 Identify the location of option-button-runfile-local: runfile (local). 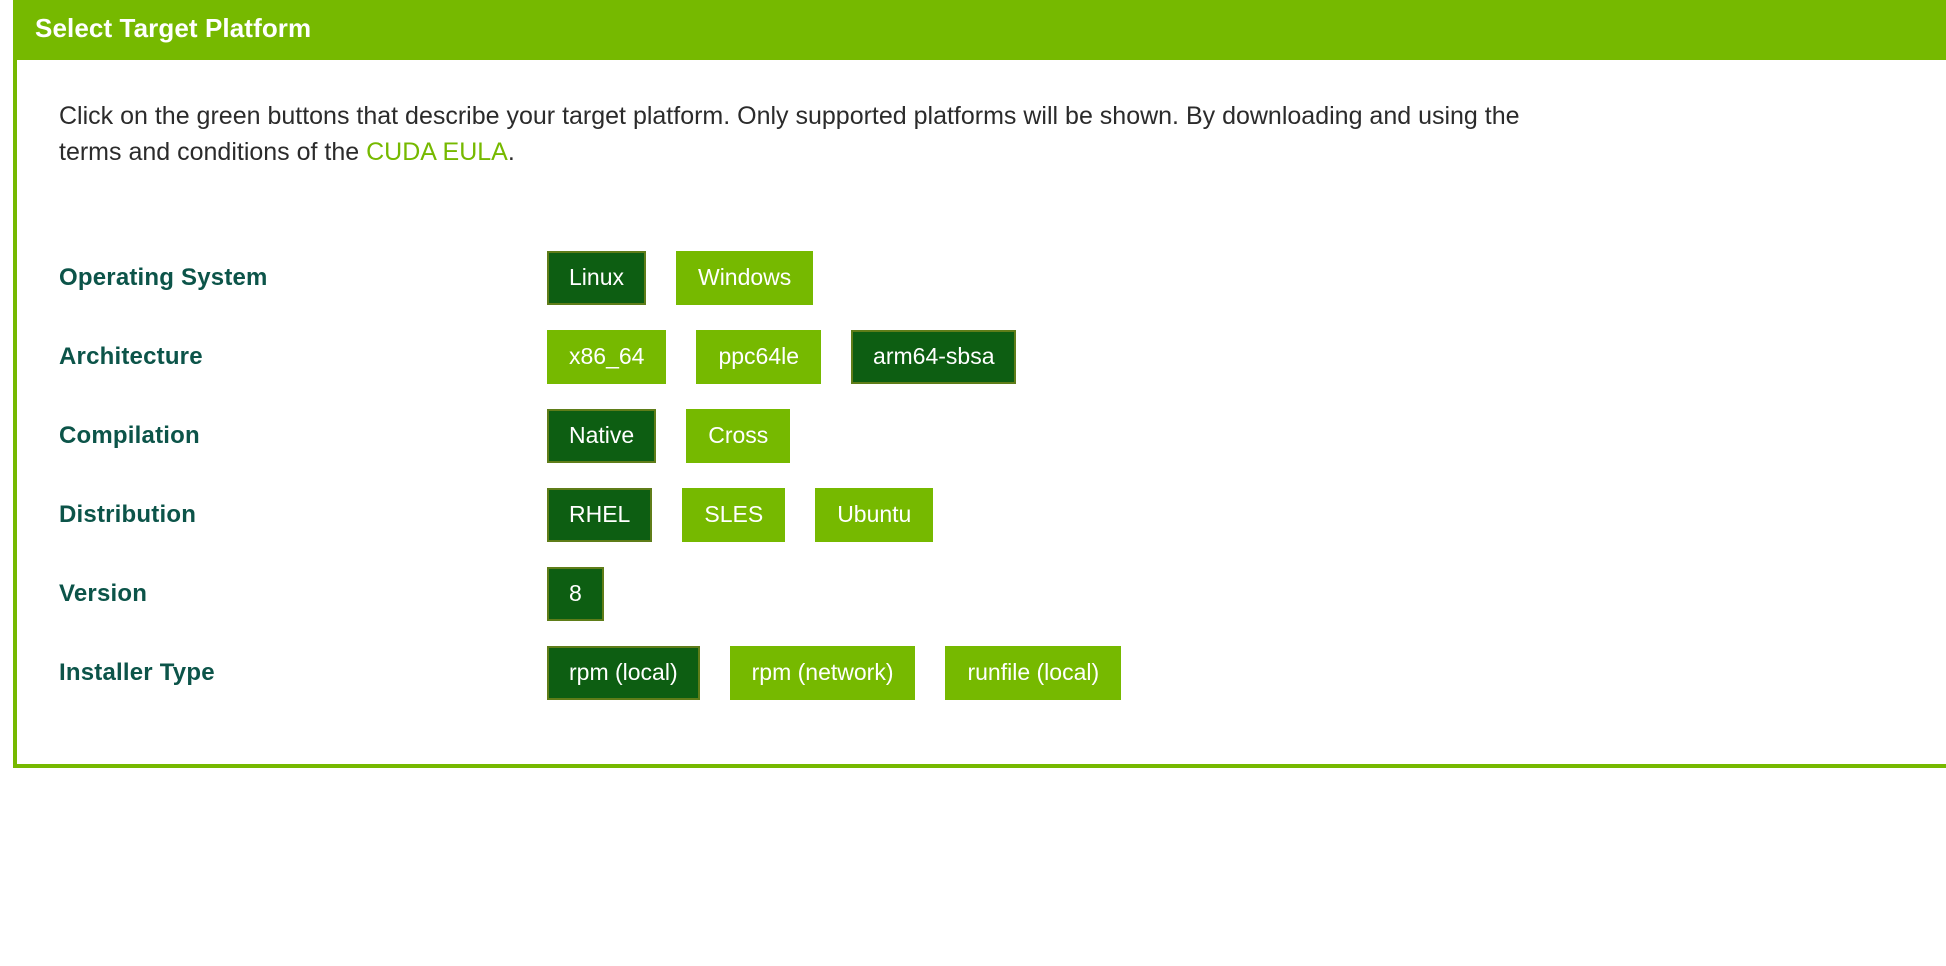
(1033, 672).